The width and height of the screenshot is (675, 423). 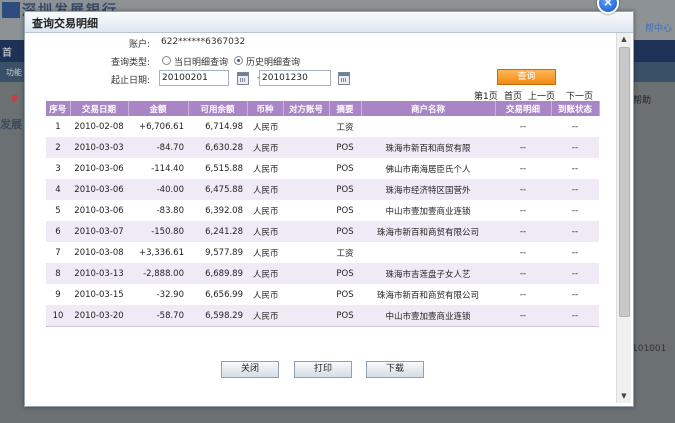 I want to click on available-balance-cell: 6,598.29, so click(x=217, y=316).